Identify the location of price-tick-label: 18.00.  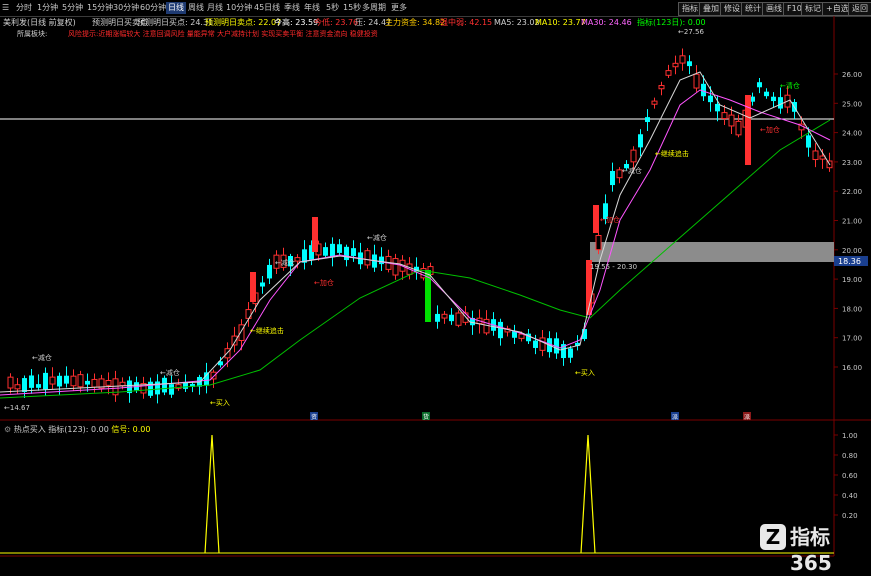
(852, 309).